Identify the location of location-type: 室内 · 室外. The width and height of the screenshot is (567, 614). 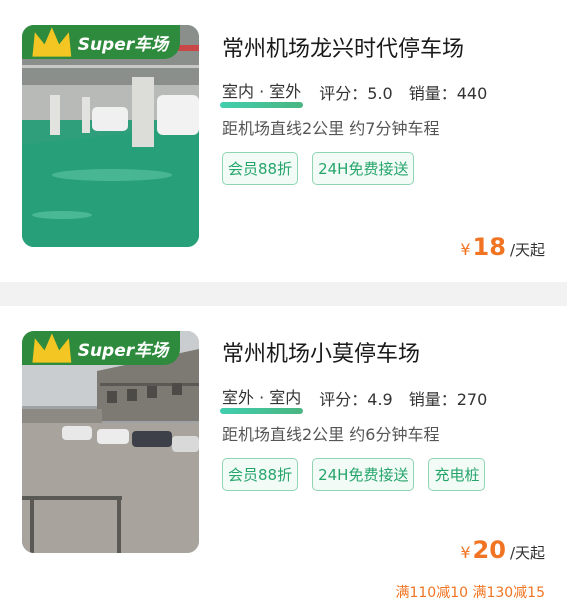
(262, 93).